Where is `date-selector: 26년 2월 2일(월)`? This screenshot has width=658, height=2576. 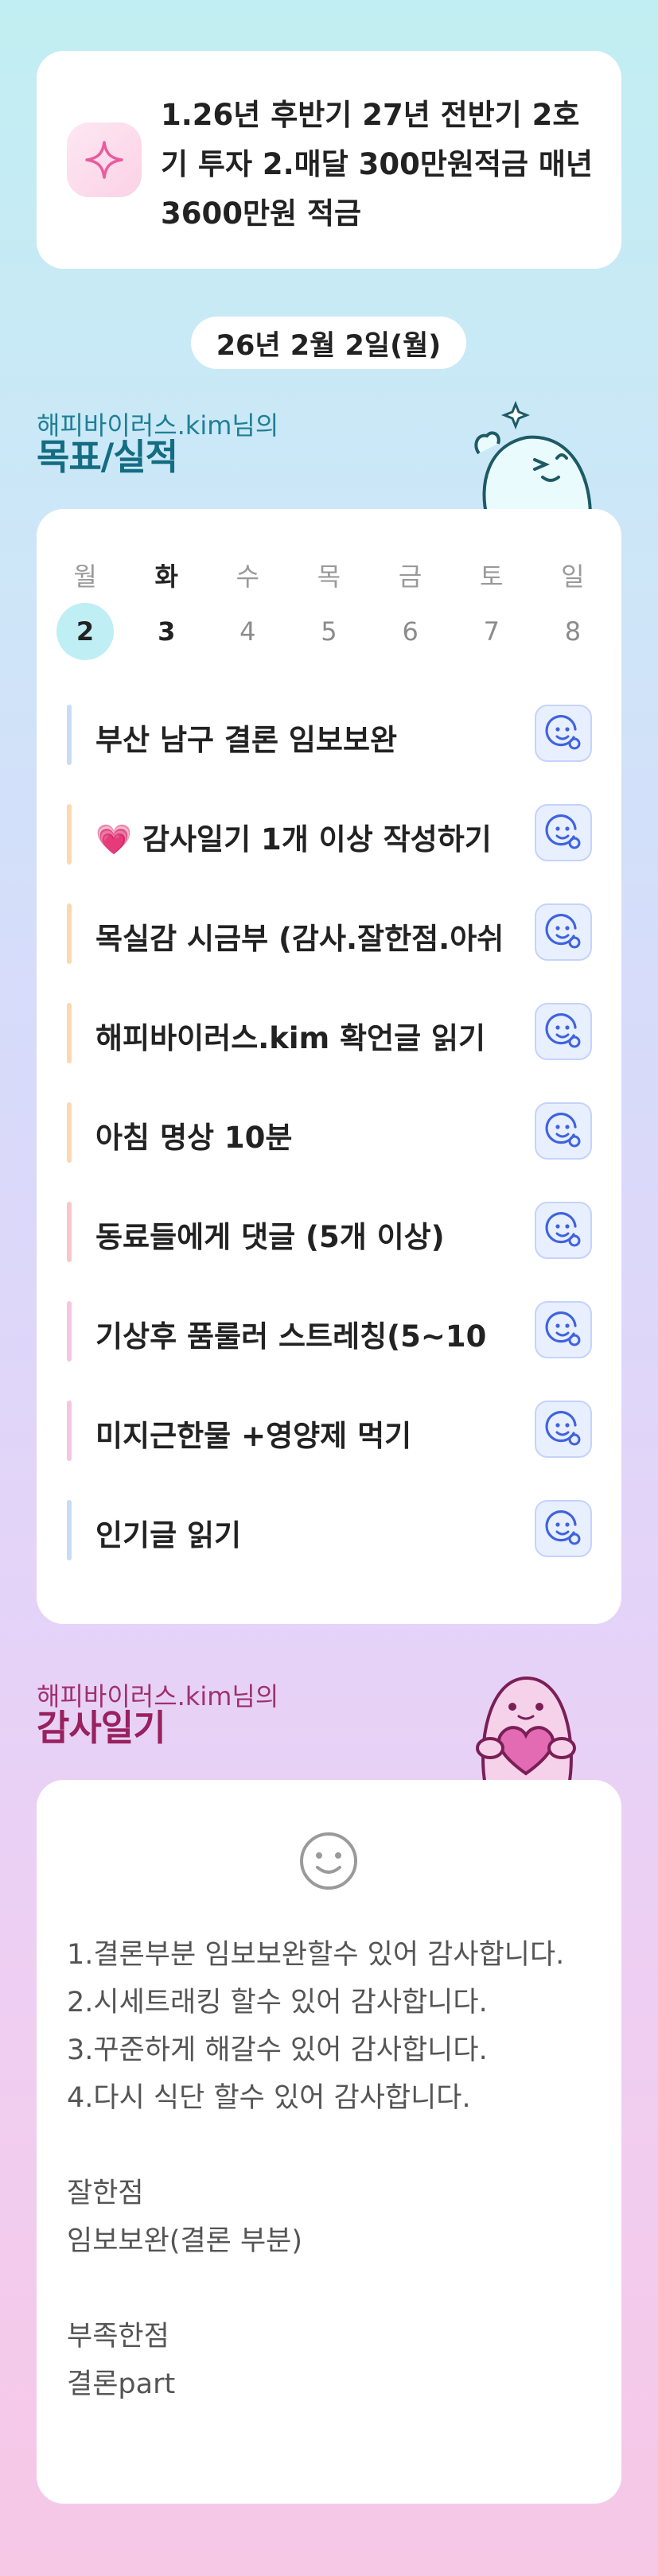 date-selector: 26년 2월 2일(월) is located at coordinates (328, 343).